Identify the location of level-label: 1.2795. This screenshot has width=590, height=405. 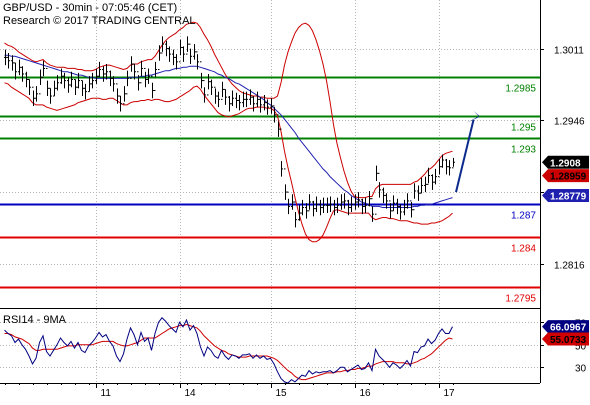
(520, 299).